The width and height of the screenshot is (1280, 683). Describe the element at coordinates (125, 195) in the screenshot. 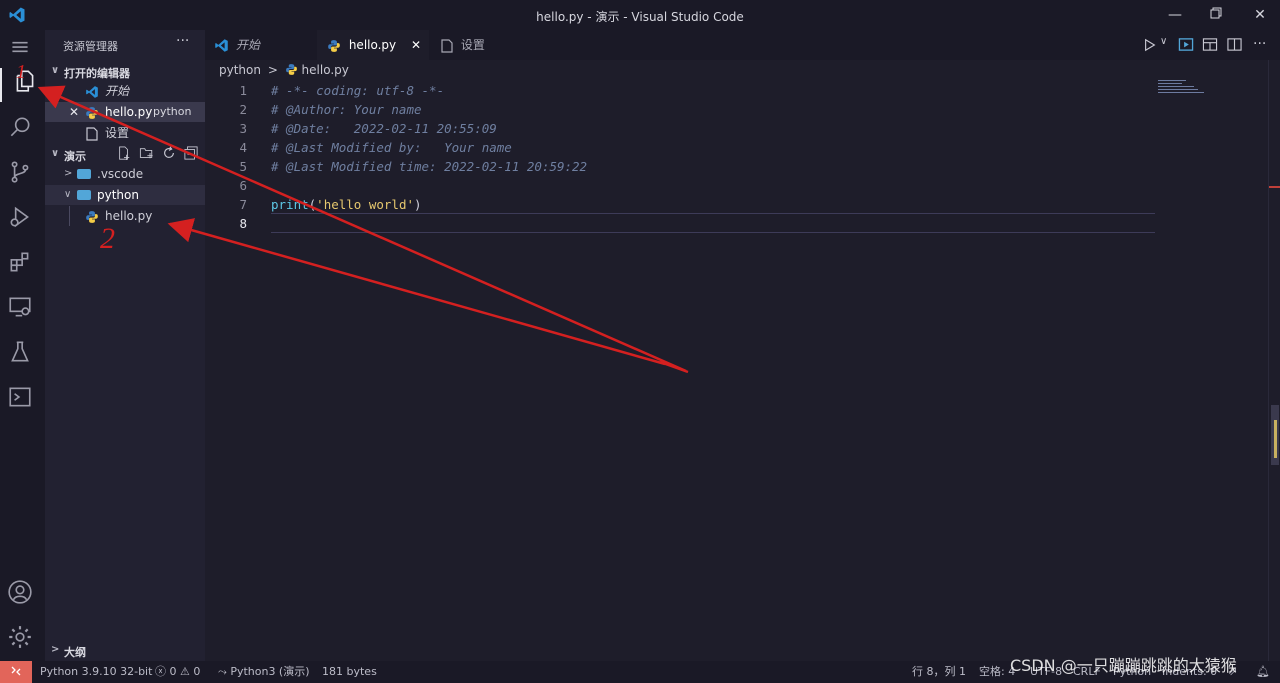

I see `tree-item-python: ∨ python` at that location.